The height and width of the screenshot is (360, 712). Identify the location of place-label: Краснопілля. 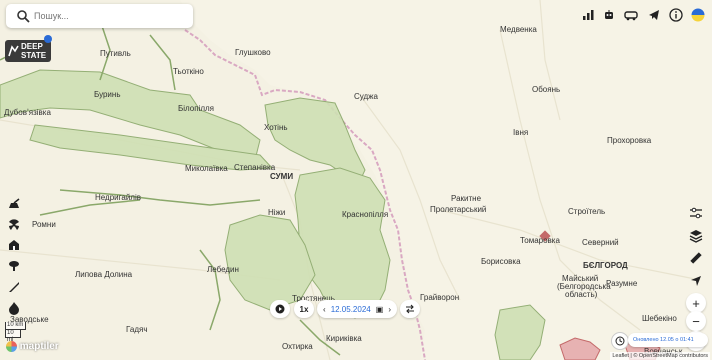
(365, 214).